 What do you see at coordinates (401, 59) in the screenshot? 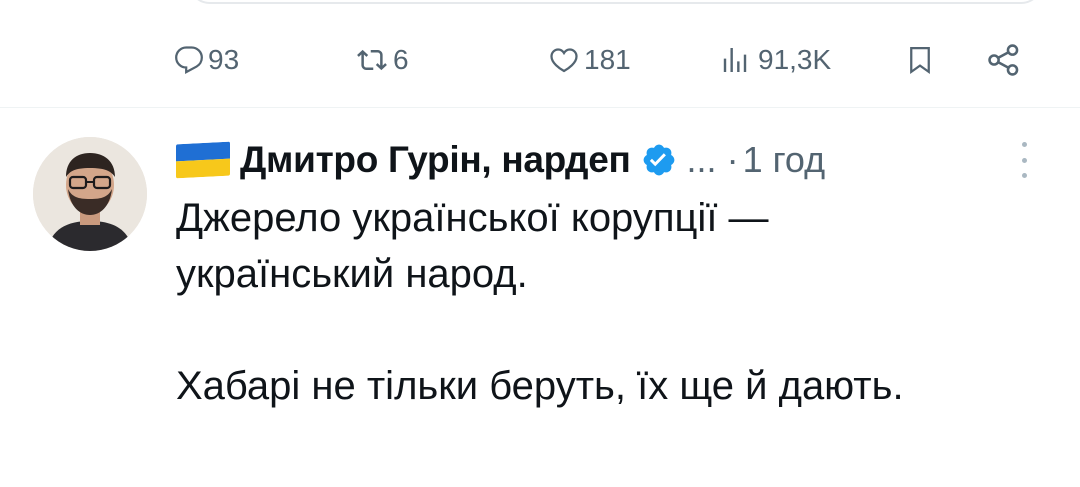
I see `retweet-count: 6` at bounding box center [401, 59].